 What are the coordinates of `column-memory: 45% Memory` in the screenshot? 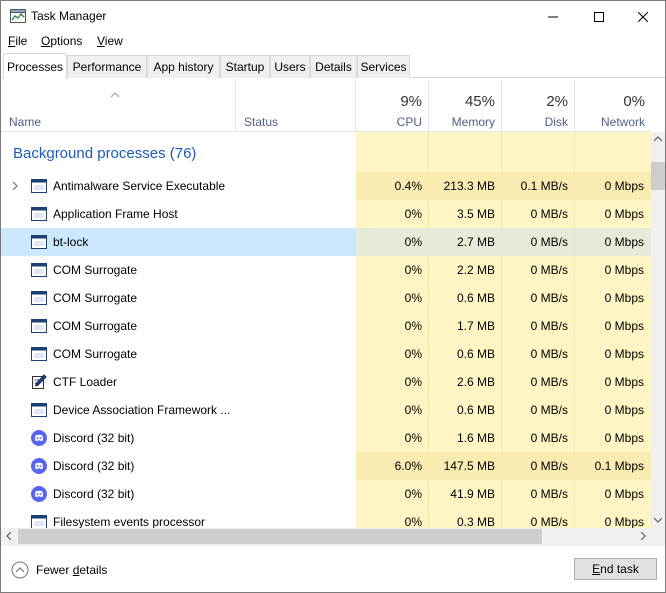 It's located at (465, 105).